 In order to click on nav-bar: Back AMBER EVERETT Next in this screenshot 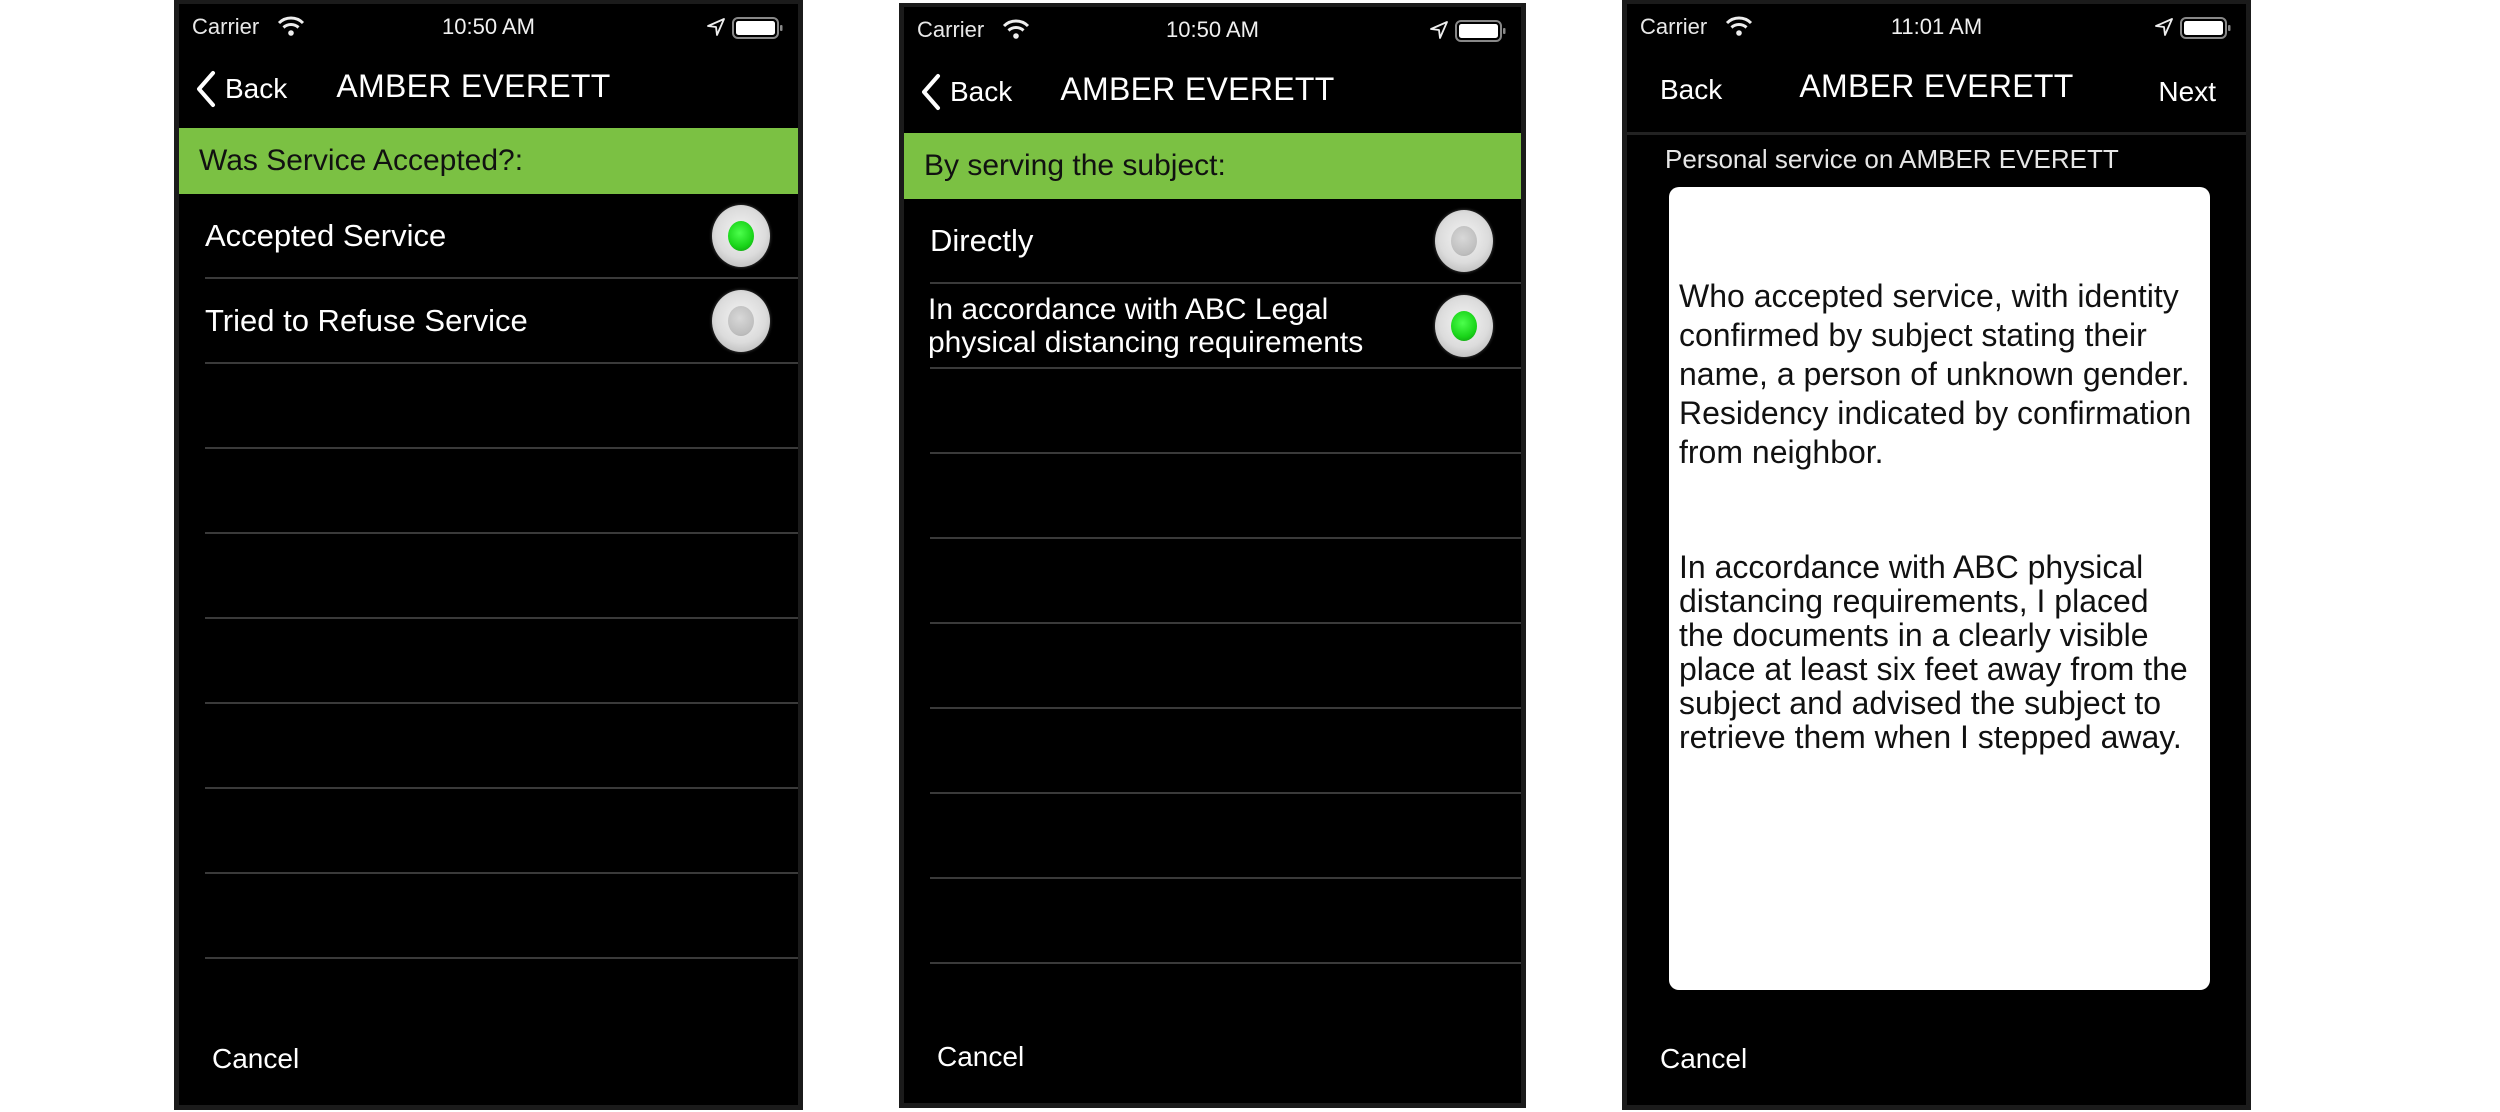, I will do `click(1936, 92)`.